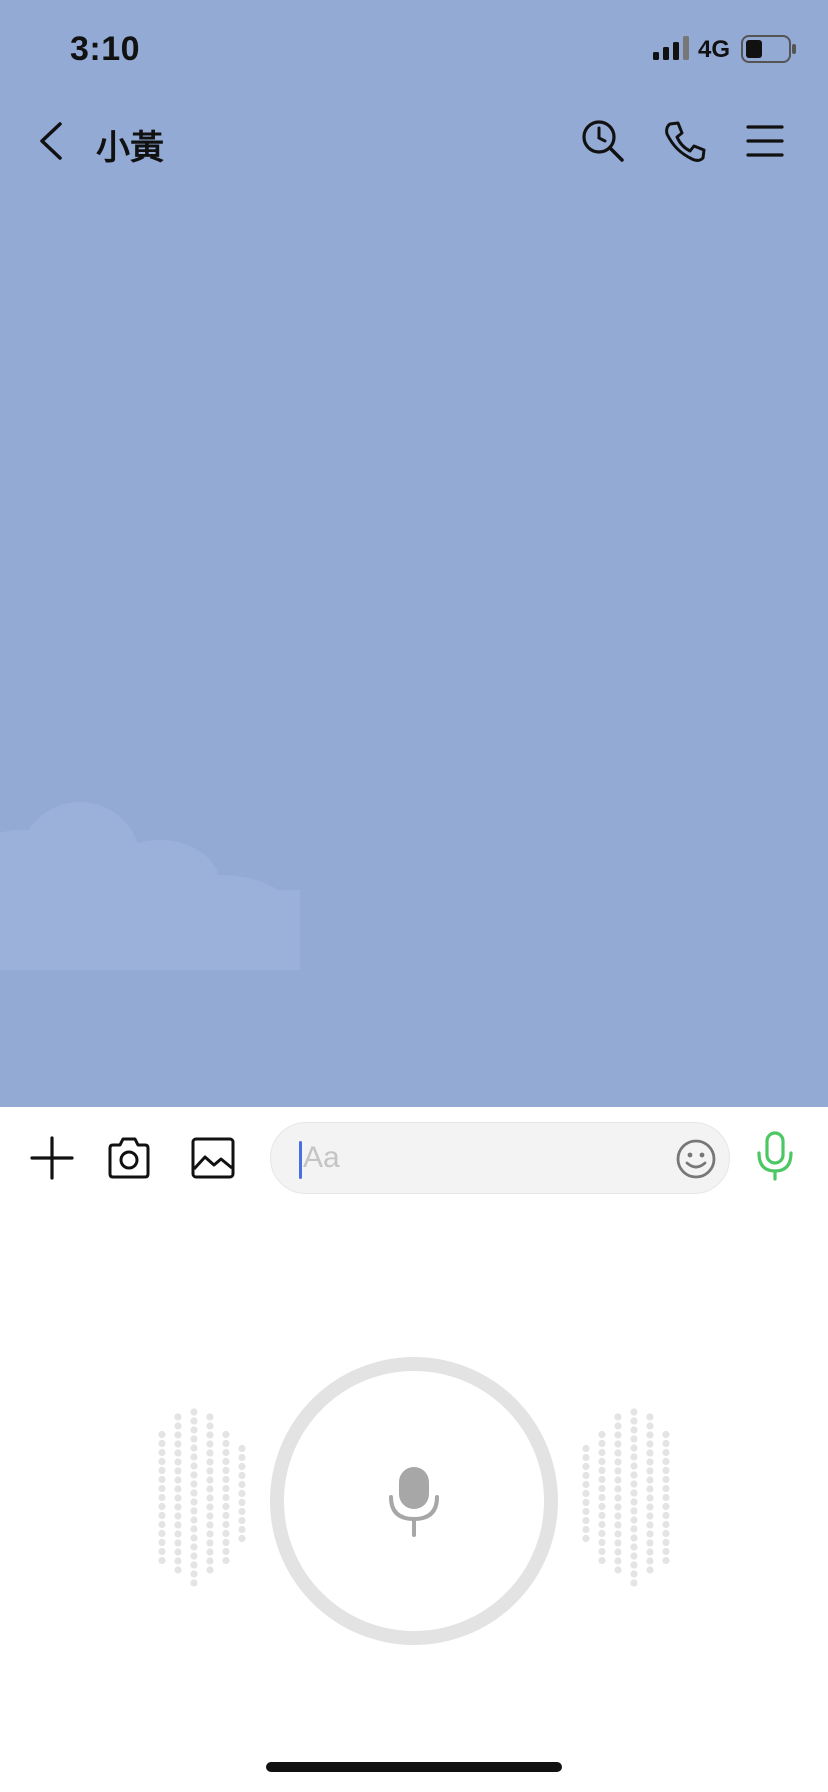 The width and height of the screenshot is (828, 1792). What do you see at coordinates (414, 141) in the screenshot?
I see `chat-header: 小黃` at bounding box center [414, 141].